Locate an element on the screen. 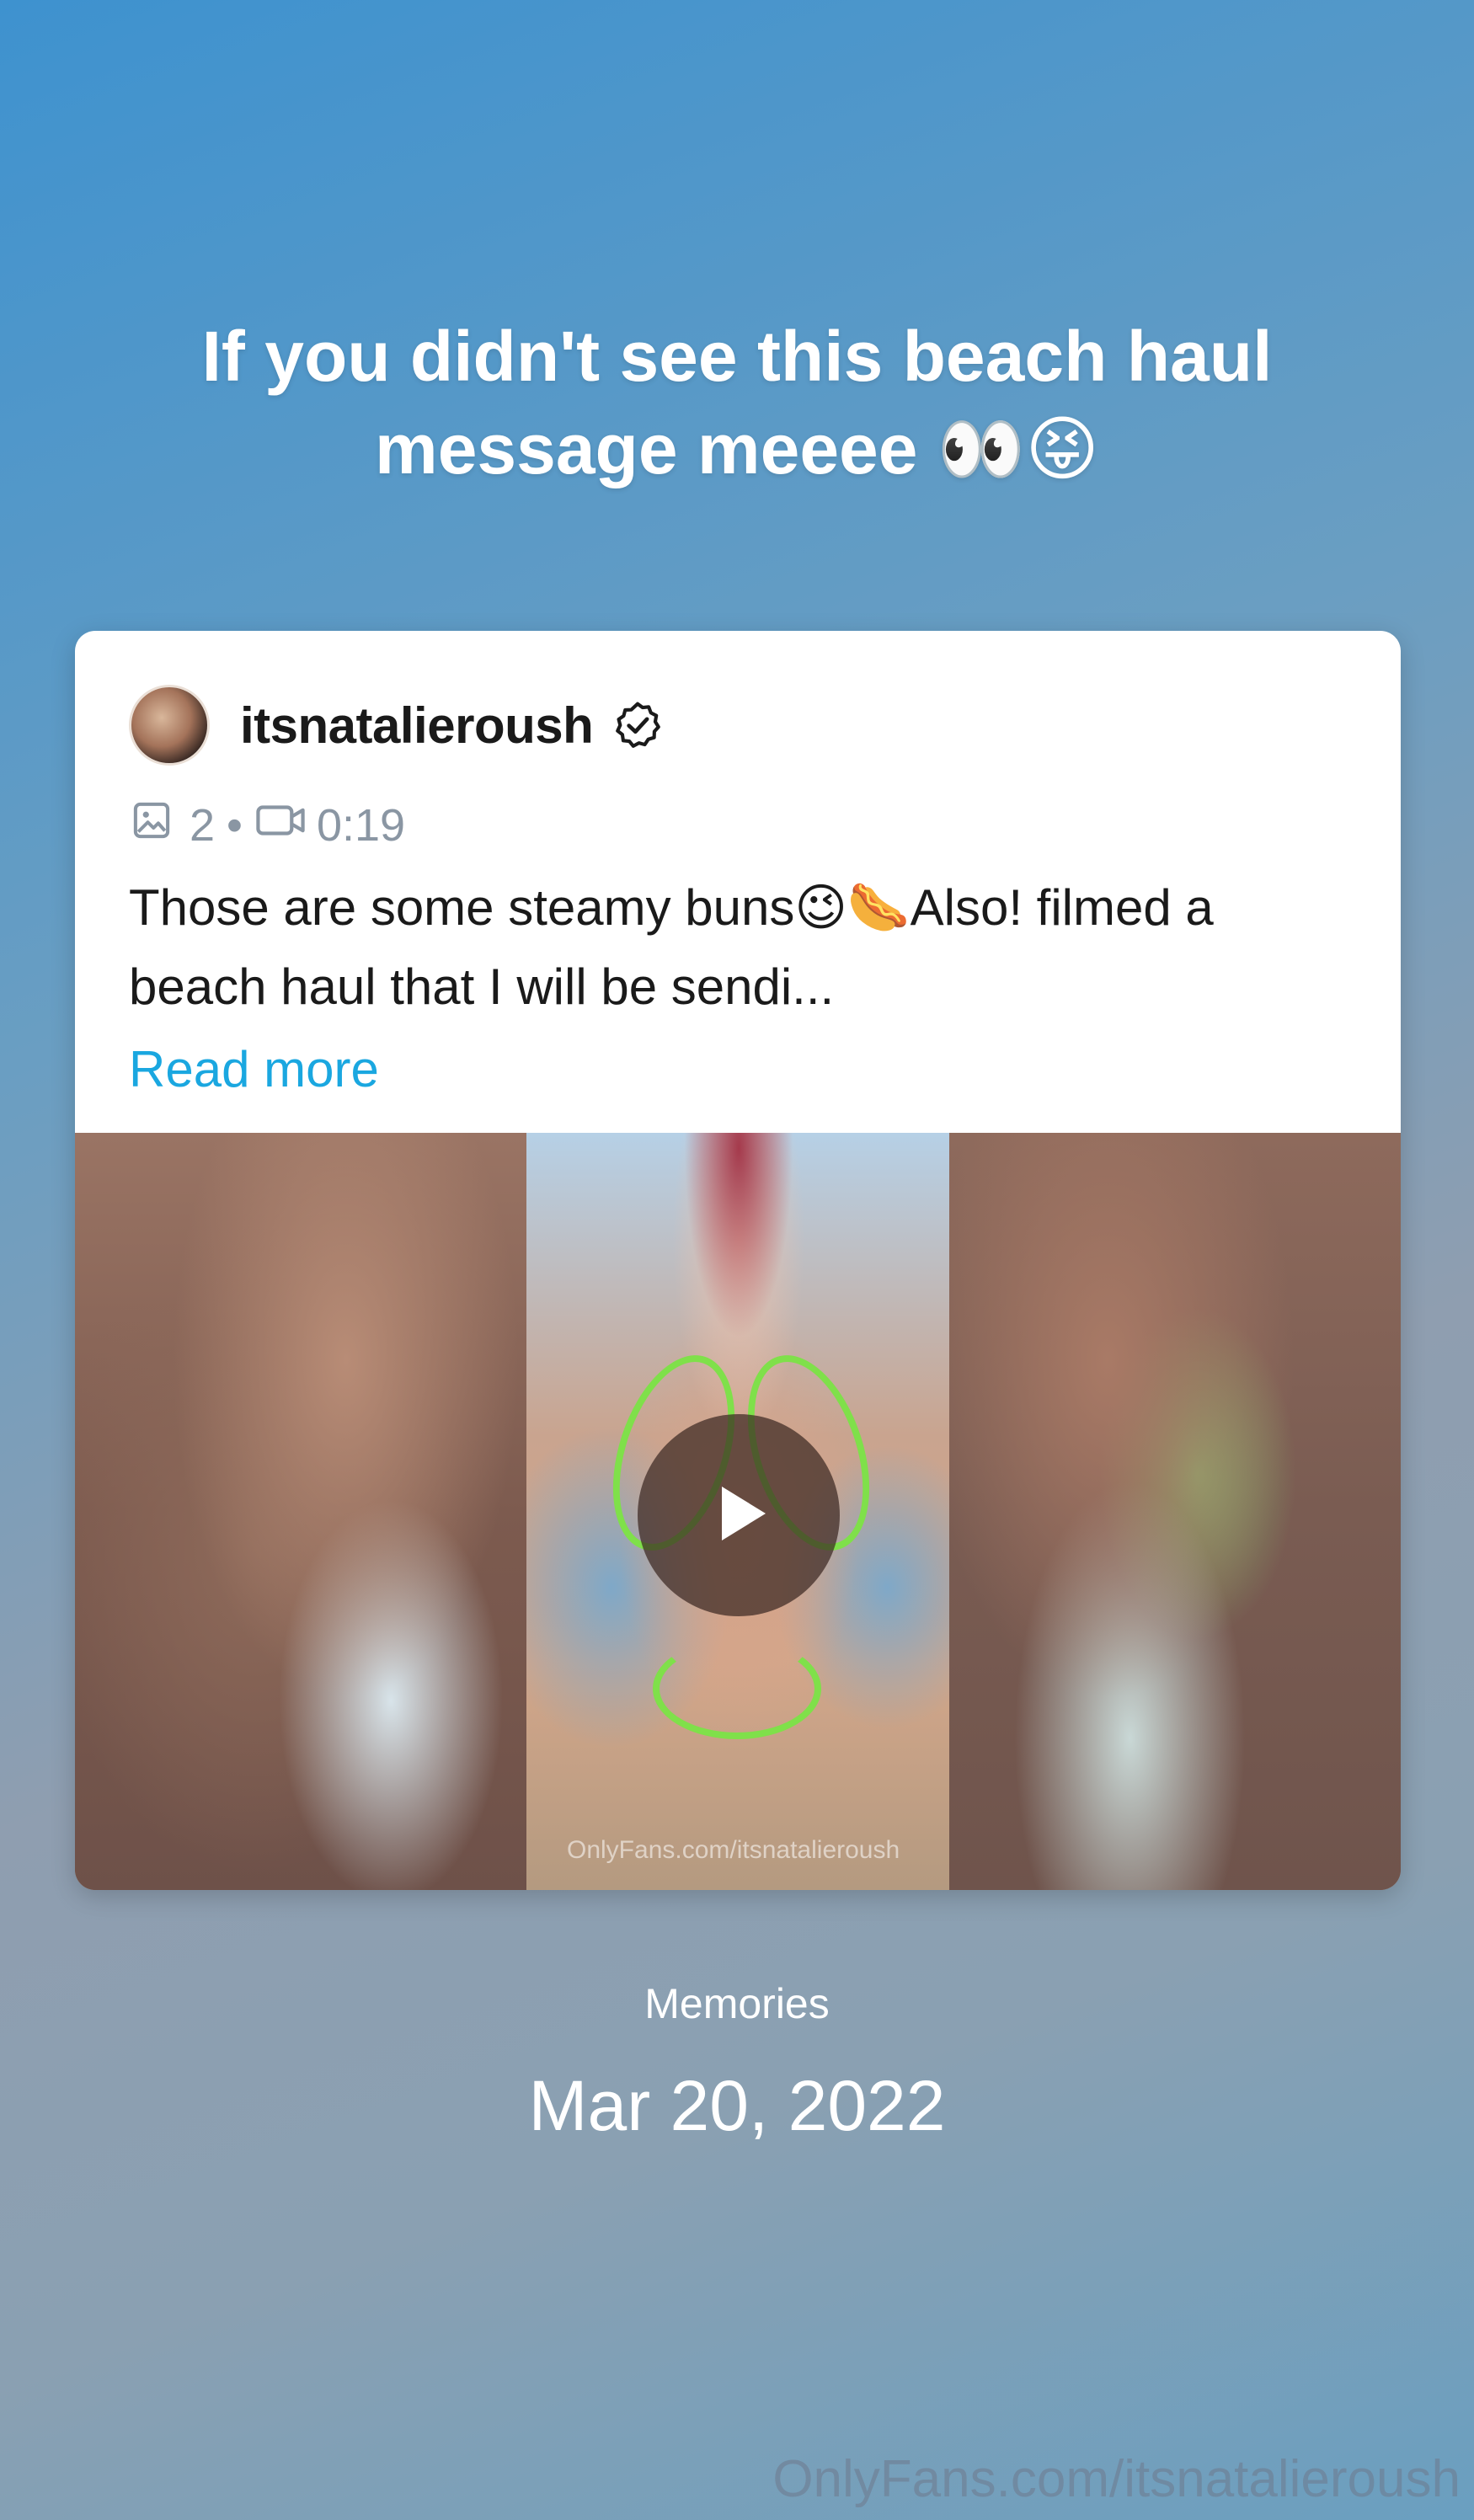  play-icon is located at coordinates (738, 1515).